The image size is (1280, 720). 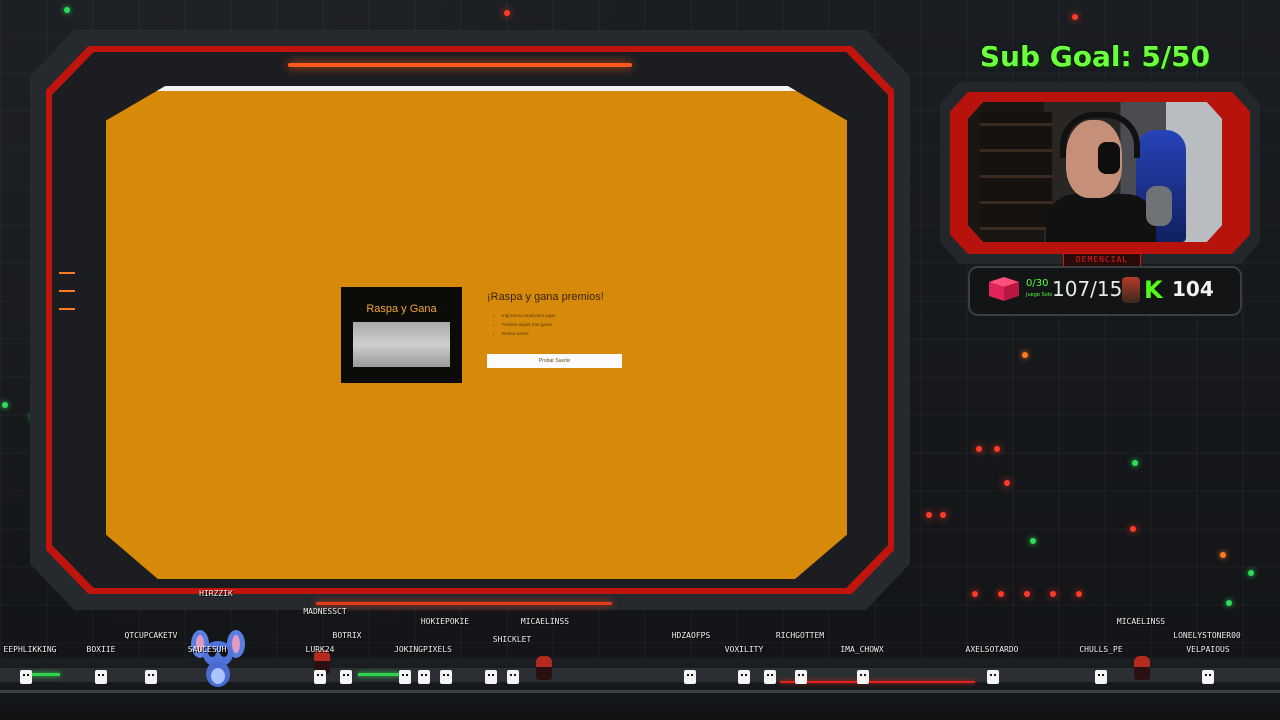 I want to click on chat-avatar-name: HDZAOFPS, so click(x=691, y=635).